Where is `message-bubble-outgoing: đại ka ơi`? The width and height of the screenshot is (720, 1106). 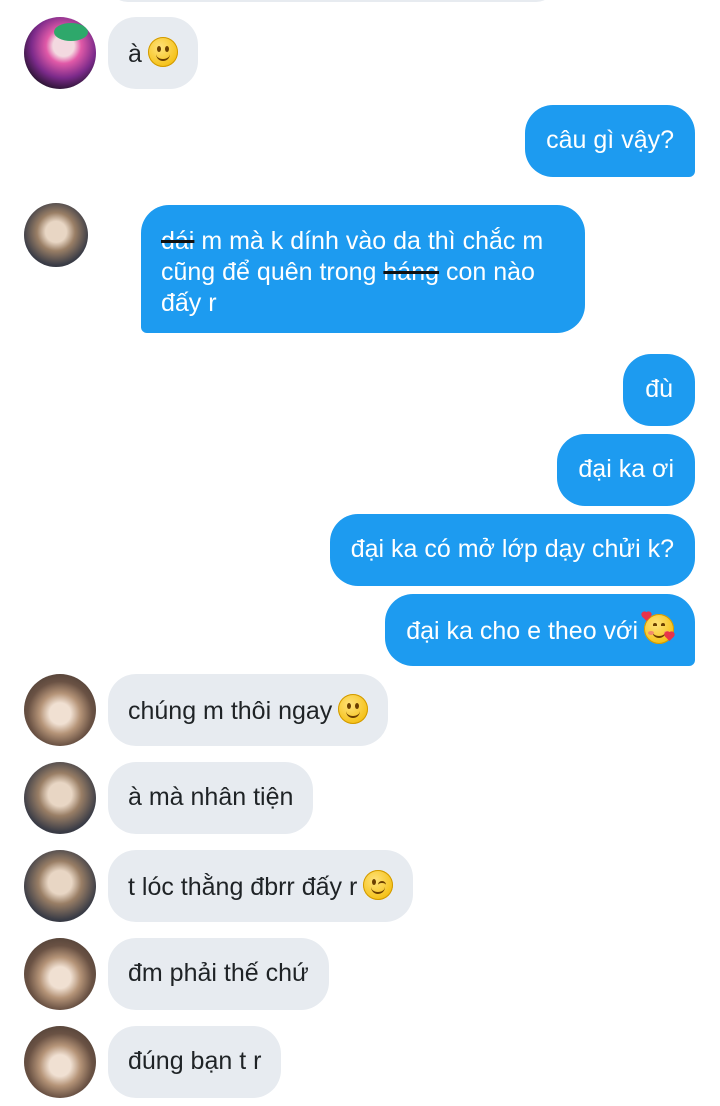
message-bubble-outgoing: đại ka ơi is located at coordinates (626, 470).